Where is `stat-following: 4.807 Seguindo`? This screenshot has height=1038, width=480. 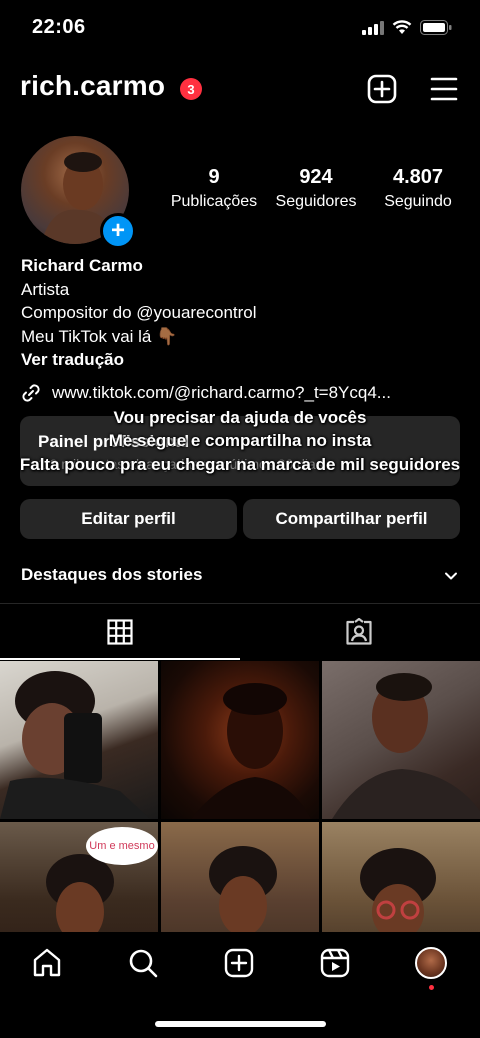 stat-following: 4.807 Seguindo is located at coordinates (418, 188).